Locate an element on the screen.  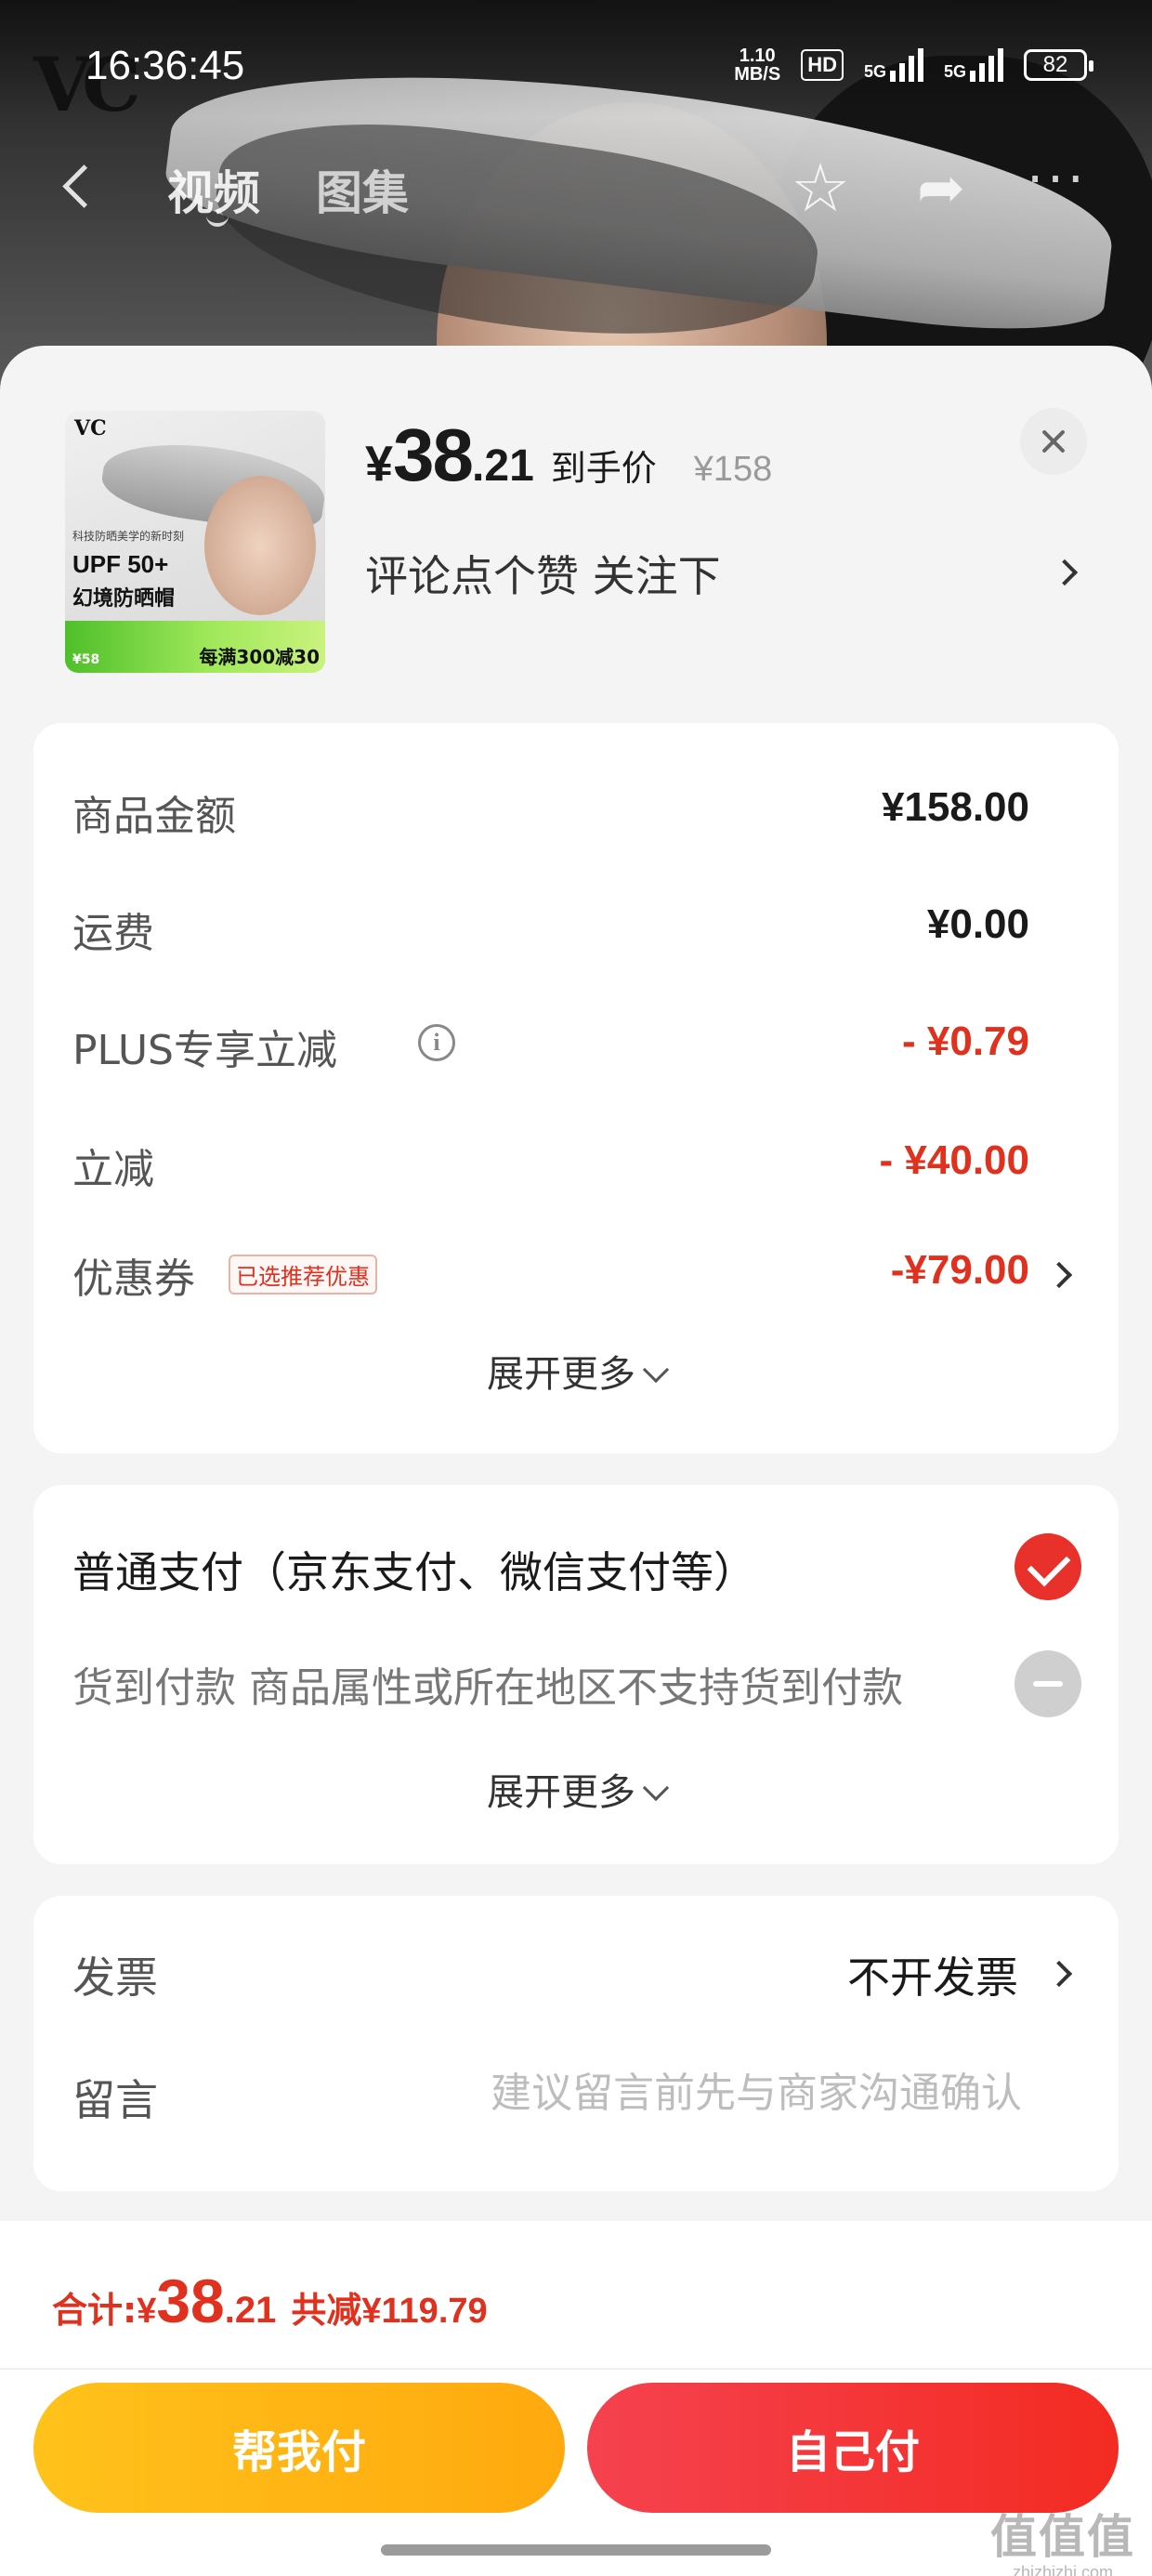
payment-option-cod: 货到付款 商品属性或所在地区不支持货到付款 is located at coordinates (487, 1688).